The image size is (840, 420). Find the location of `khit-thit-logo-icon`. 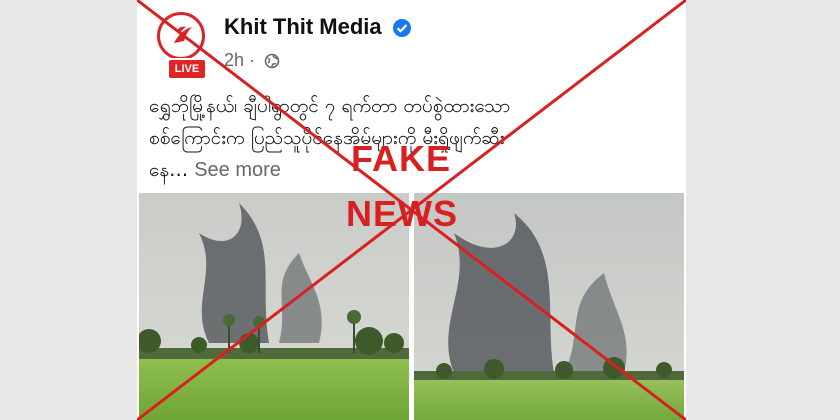

khit-thit-logo-icon is located at coordinates (183, 34).